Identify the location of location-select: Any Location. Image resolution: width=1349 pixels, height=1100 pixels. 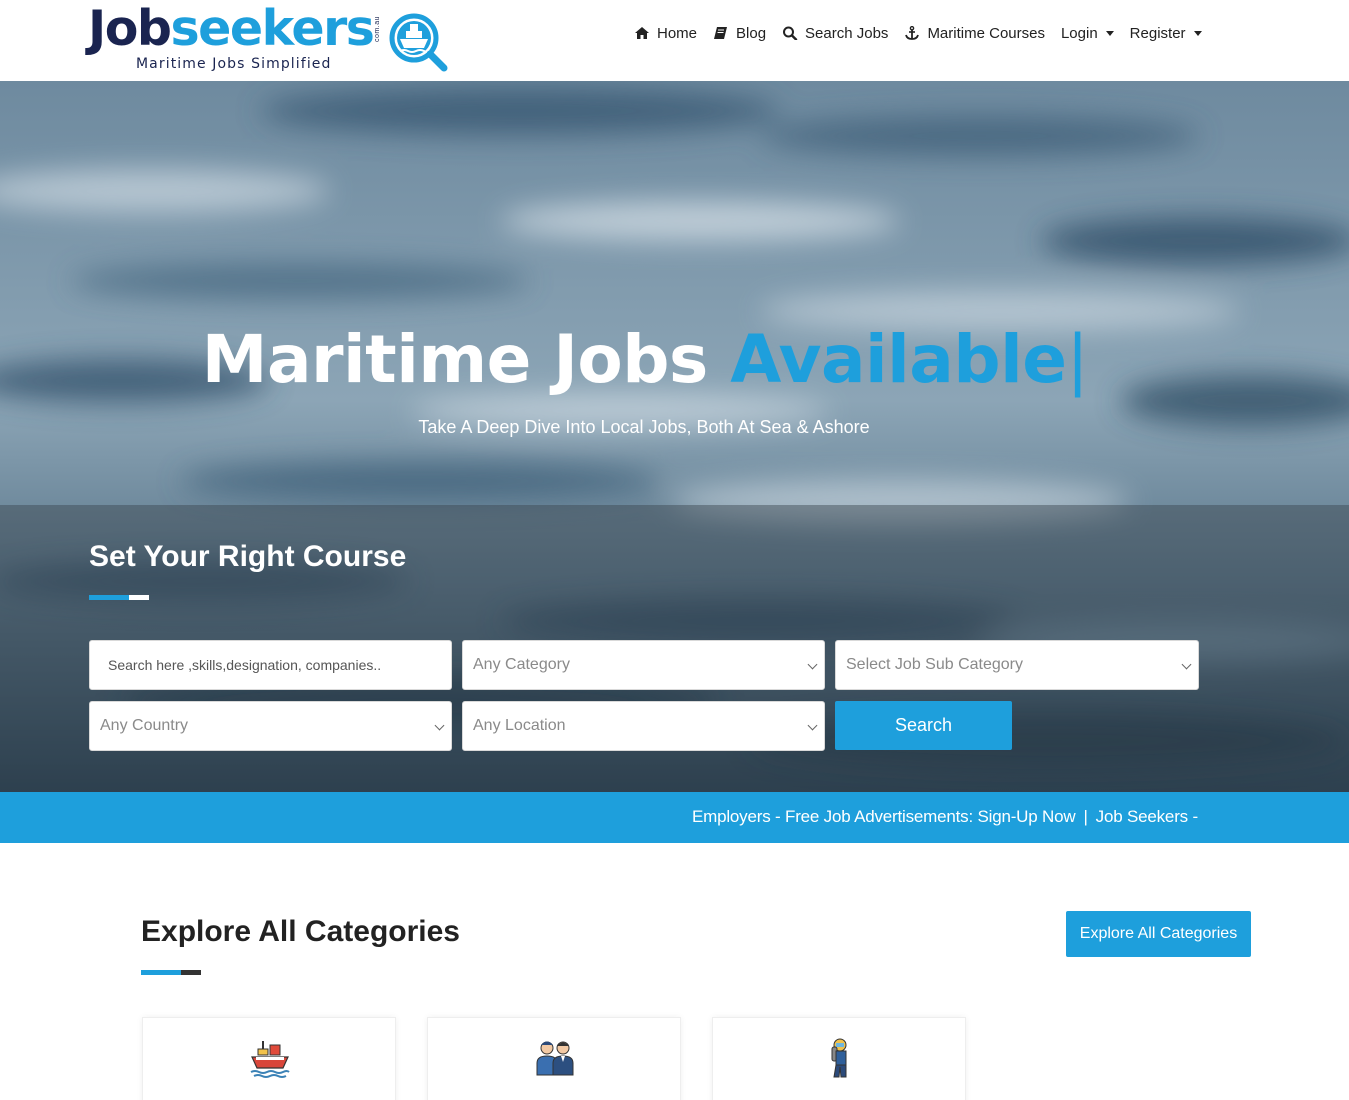
(643, 726).